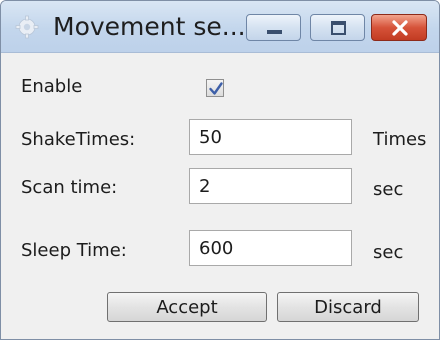  What do you see at coordinates (74, 250) in the screenshot?
I see `sleep-time-label: Sleep Time:` at bounding box center [74, 250].